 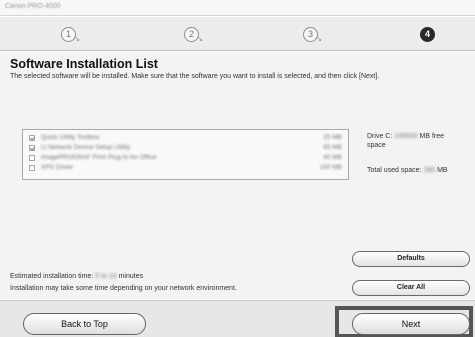 I want to click on estimated-time-label: Estimated installation time:, so click(x=52, y=276).